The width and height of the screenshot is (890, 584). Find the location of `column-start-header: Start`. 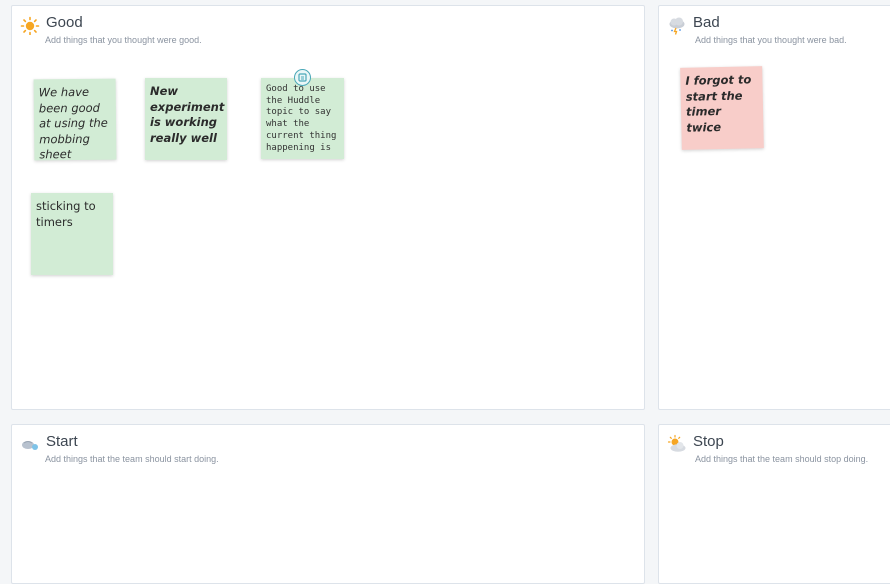

column-start-header: Start is located at coordinates (49, 443).